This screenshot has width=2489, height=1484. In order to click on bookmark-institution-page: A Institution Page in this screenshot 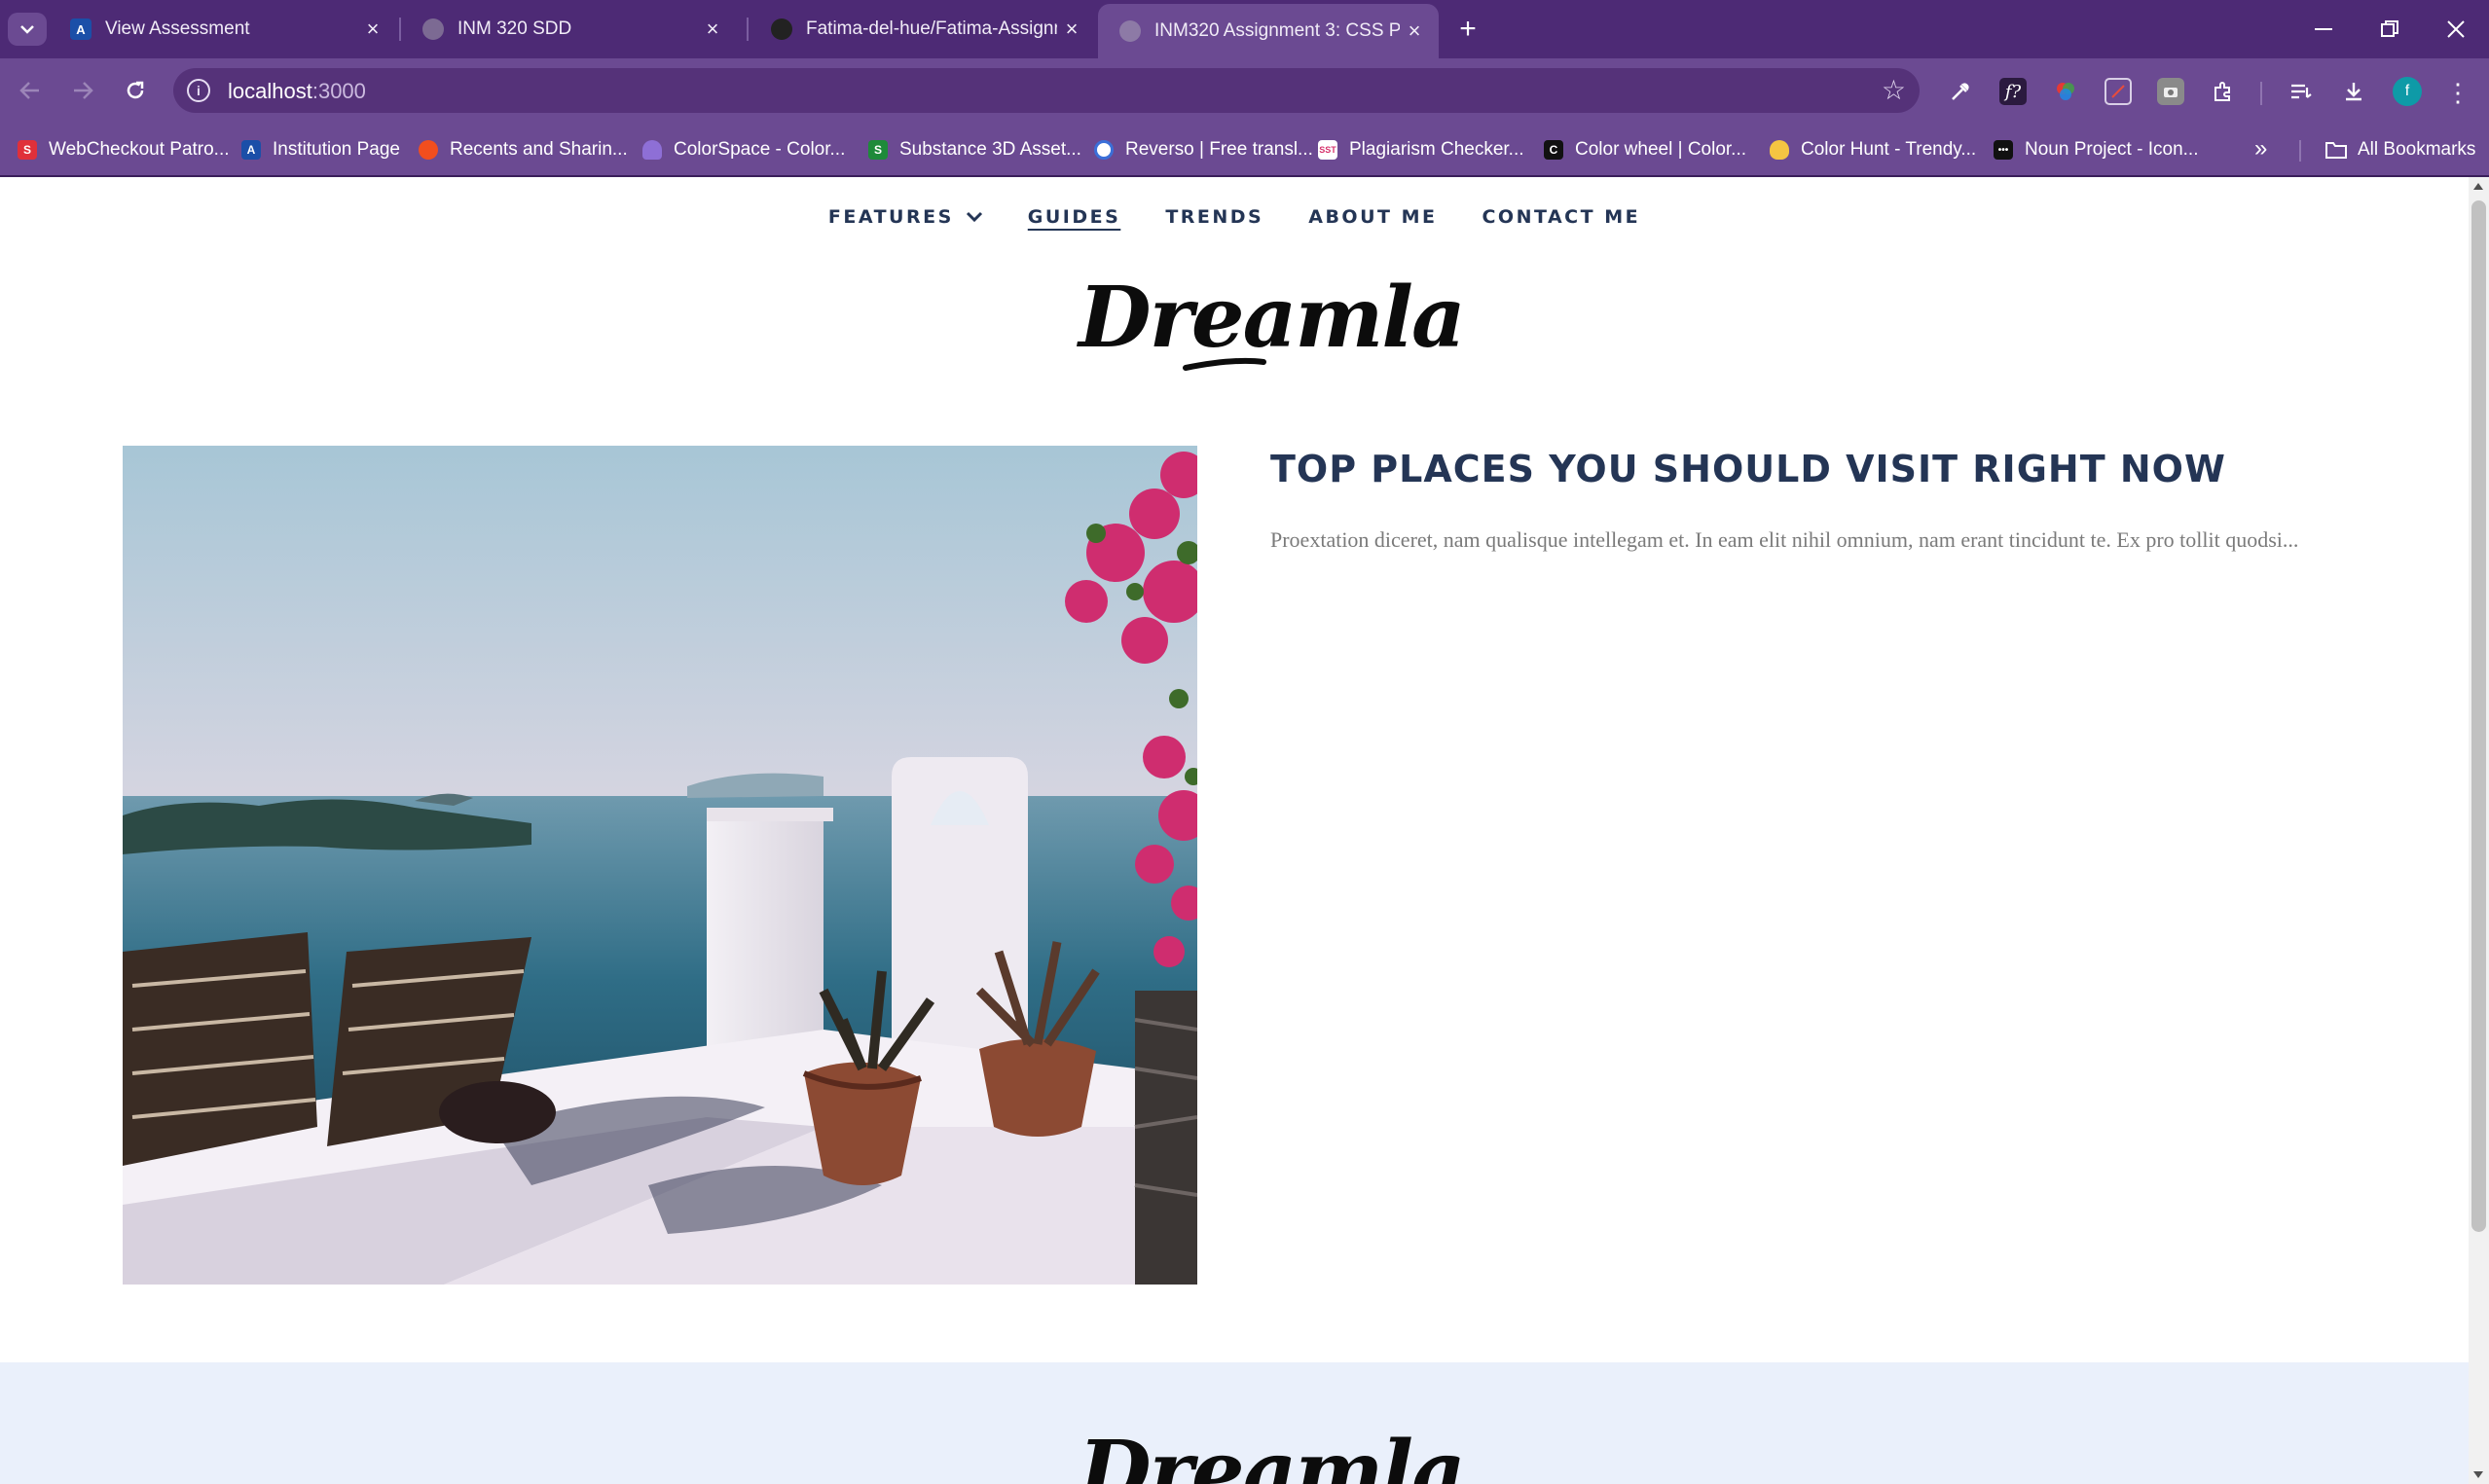, I will do `click(320, 150)`.